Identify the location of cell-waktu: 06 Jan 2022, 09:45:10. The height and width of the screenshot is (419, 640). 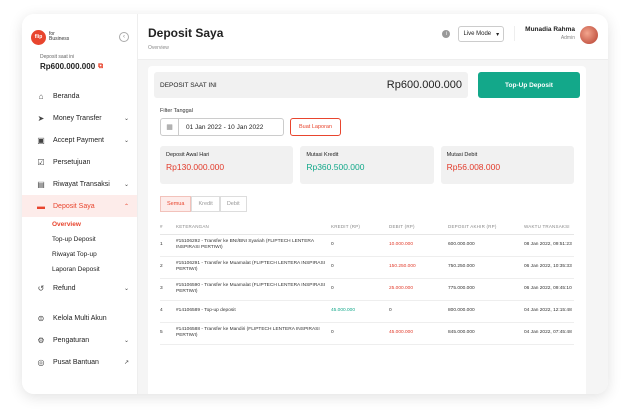
(549, 289).